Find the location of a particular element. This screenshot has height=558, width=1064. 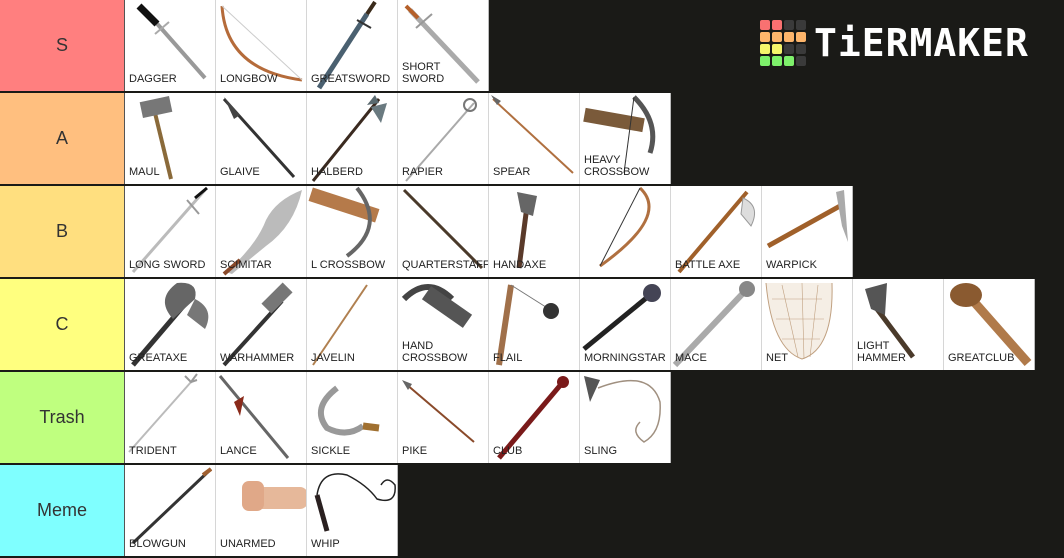

item-label: HALBERD is located at coordinates (337, 172).